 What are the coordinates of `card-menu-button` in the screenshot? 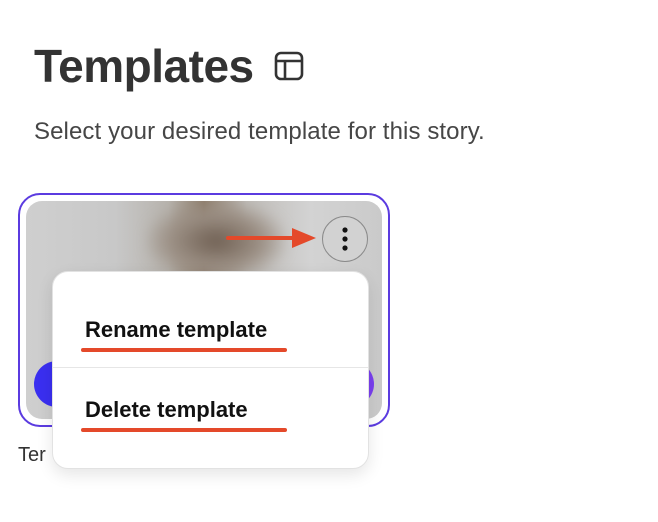 It's located at (345, 239).